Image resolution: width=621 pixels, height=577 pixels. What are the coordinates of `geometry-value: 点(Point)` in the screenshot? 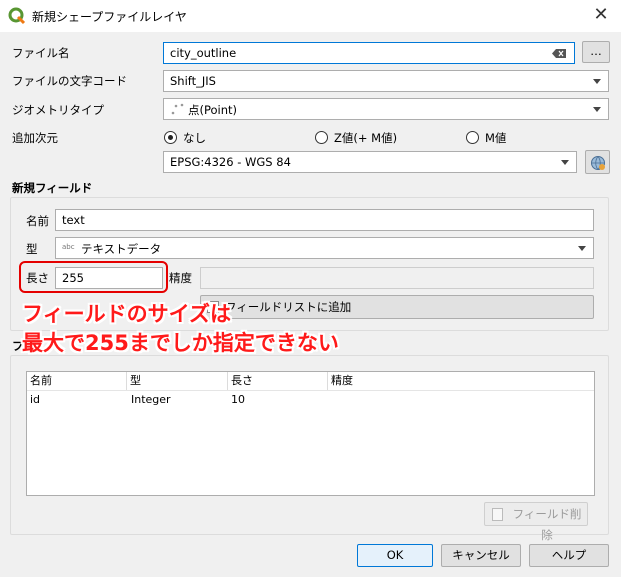 It's located at (213, 110).